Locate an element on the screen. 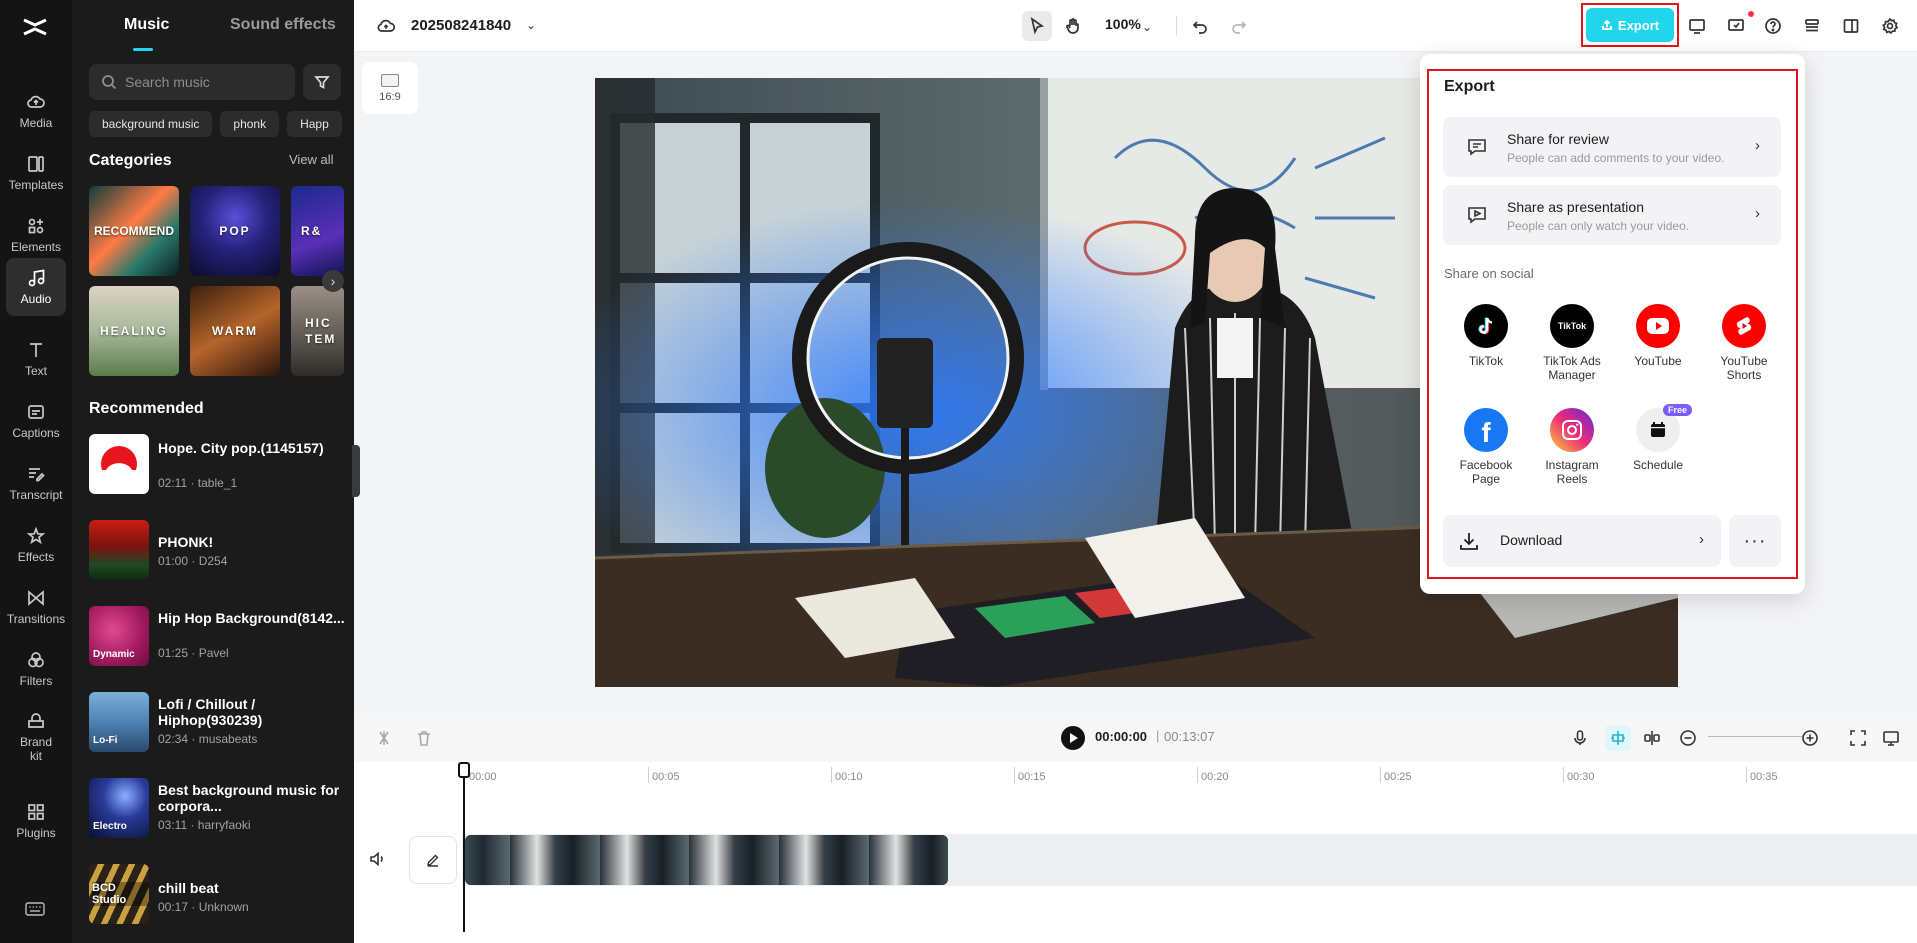 The image size is (1917, 943). tab-sound-effects: Sound effects is located at coordinates (283, 25).